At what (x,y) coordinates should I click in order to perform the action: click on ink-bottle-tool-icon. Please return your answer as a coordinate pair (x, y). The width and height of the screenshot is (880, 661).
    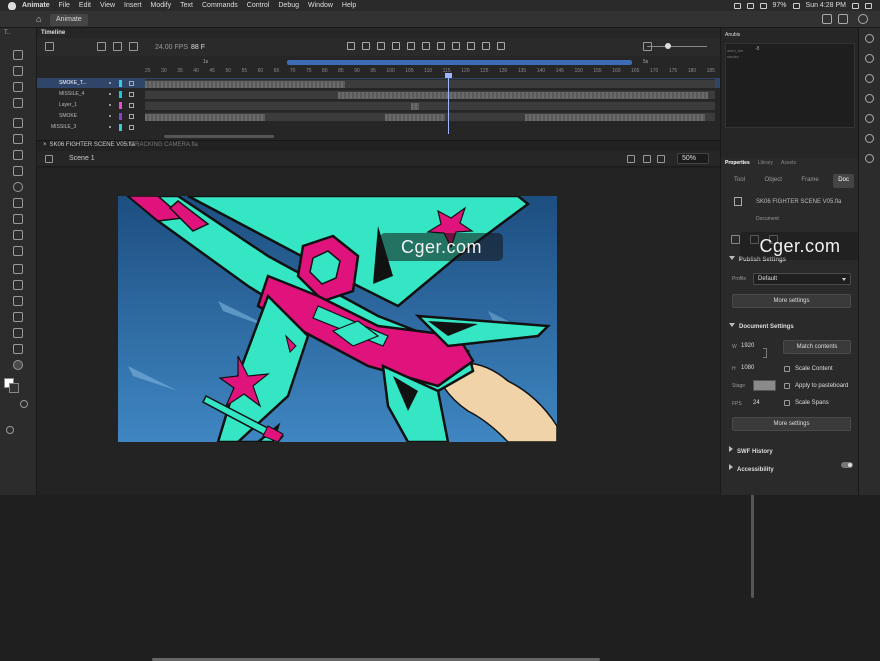
    Looking at the image, I should click on (18, 285).